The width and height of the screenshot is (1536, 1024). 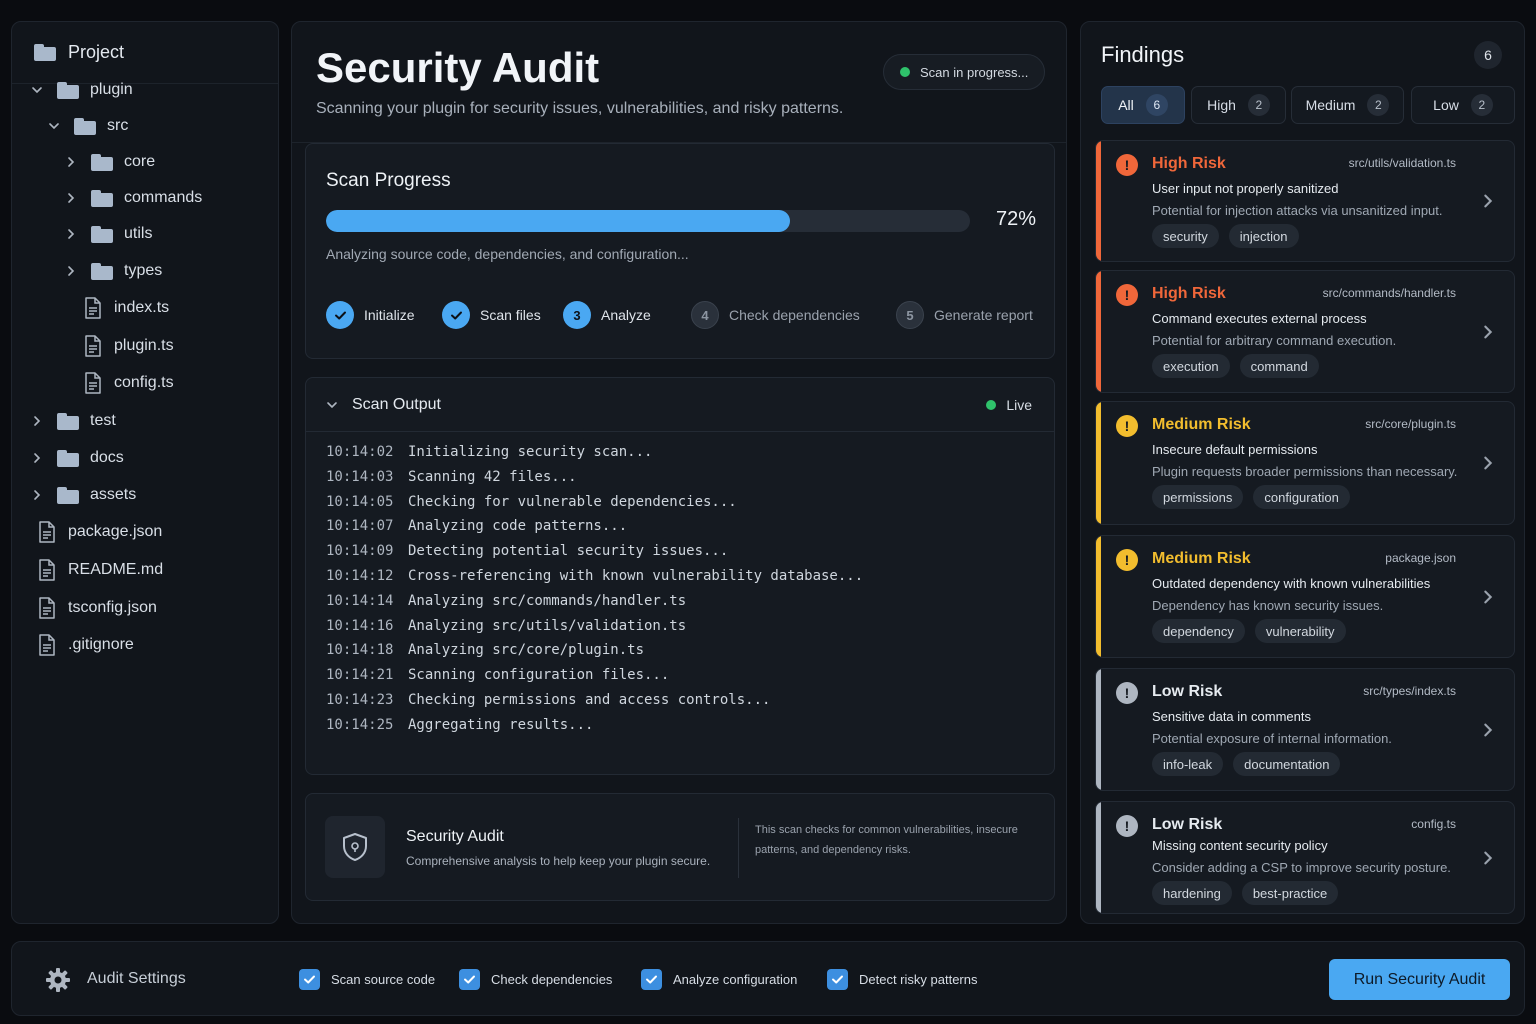 What do you see at coordinates (735, 979) in the screenshot?
I see `option-label: Analyze configuration` at bounding box center [735, 979].